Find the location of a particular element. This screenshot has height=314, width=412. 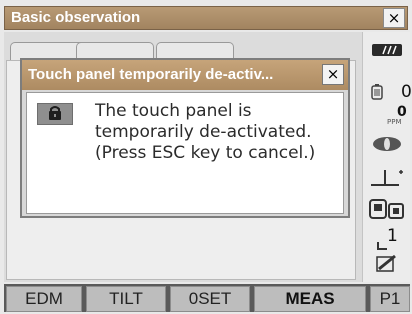

signal-icon is located at coordinates (387, 50).